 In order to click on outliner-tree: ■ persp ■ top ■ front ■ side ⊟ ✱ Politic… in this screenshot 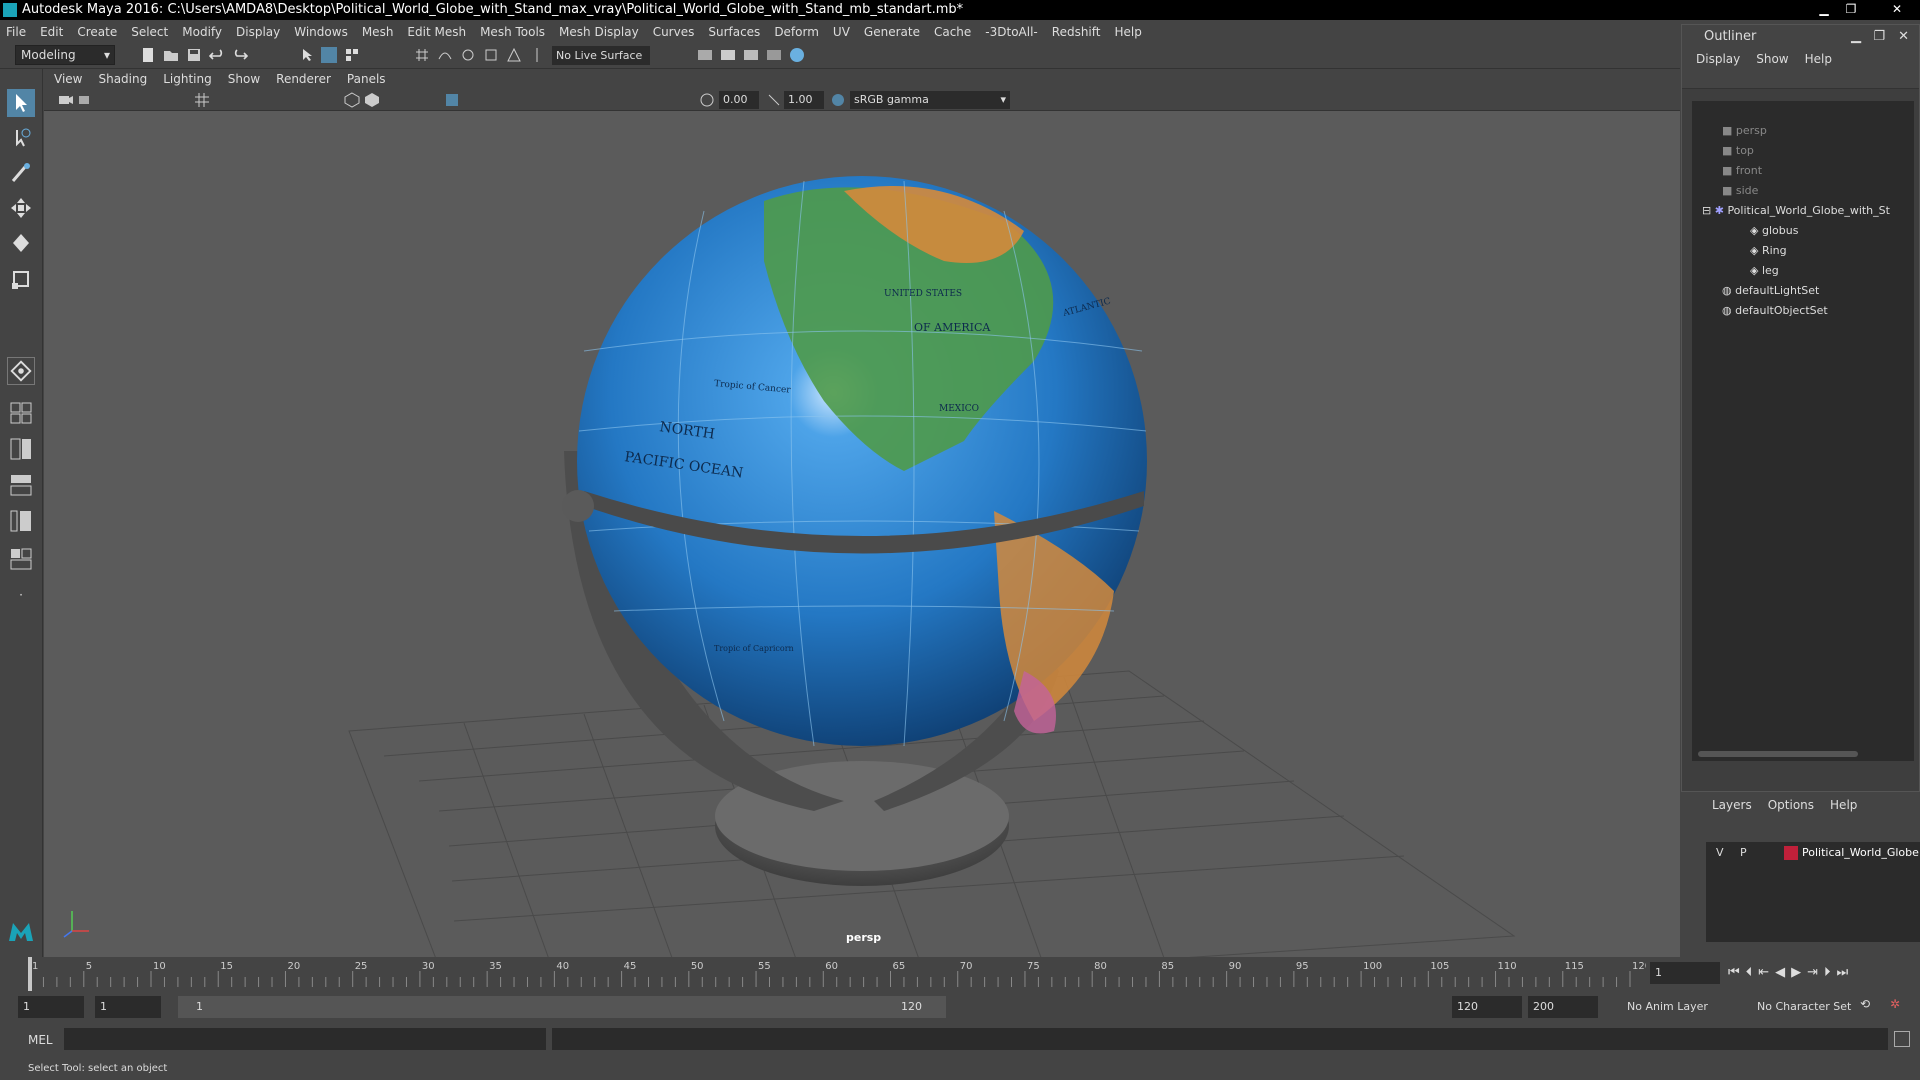, I will do `click(1803, 431)`.